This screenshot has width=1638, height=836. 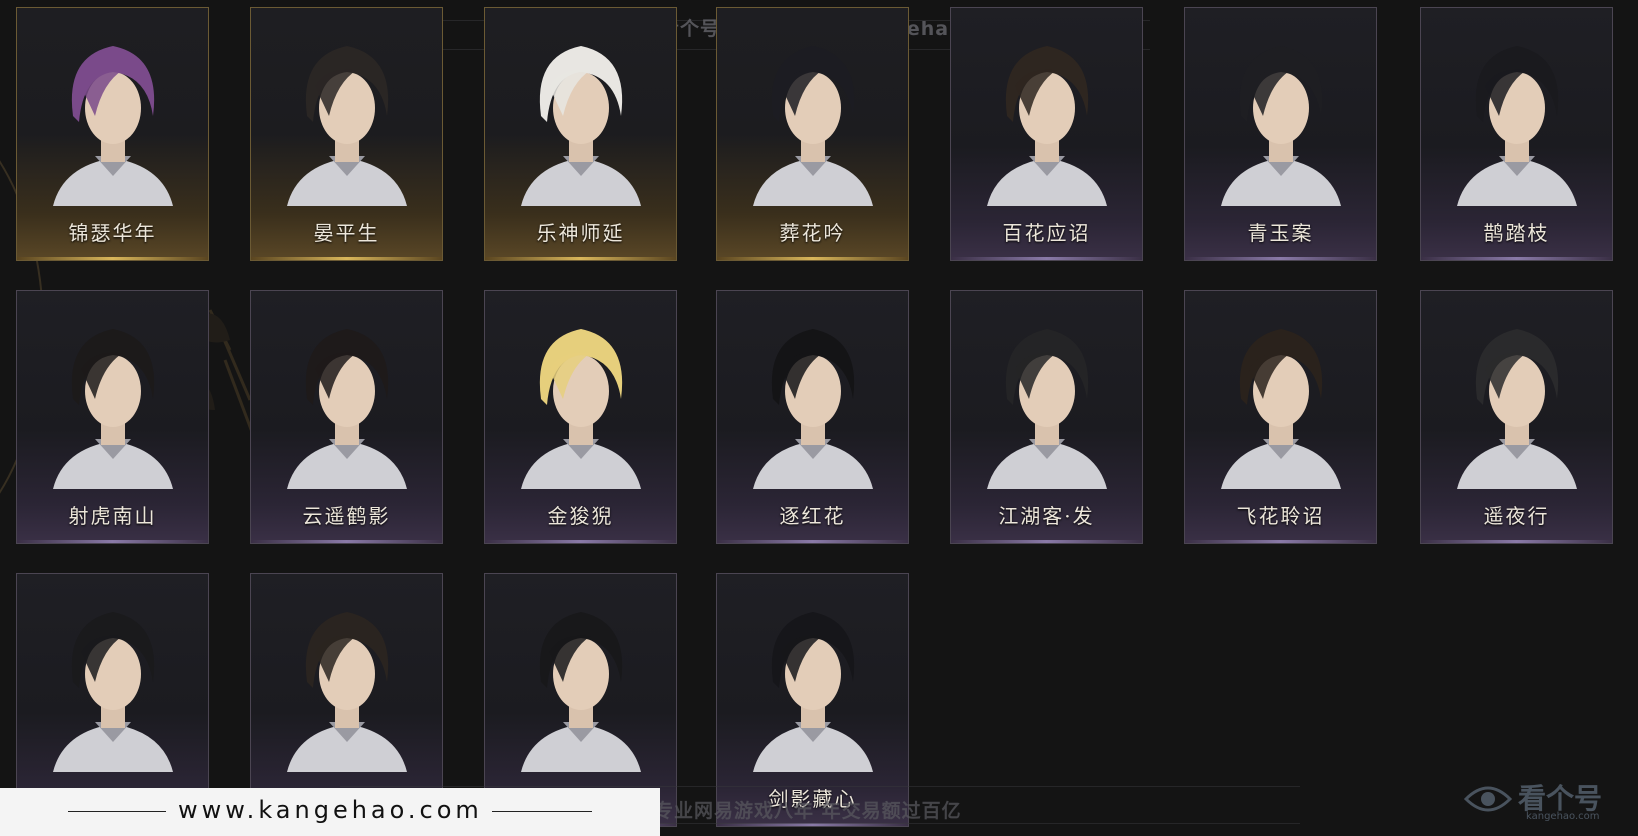 What do you see at coordinates (1516, 233) in the screenshot?
I see `hairstyle-name: 鹊踏枝` at bounding box center [1516, 233].